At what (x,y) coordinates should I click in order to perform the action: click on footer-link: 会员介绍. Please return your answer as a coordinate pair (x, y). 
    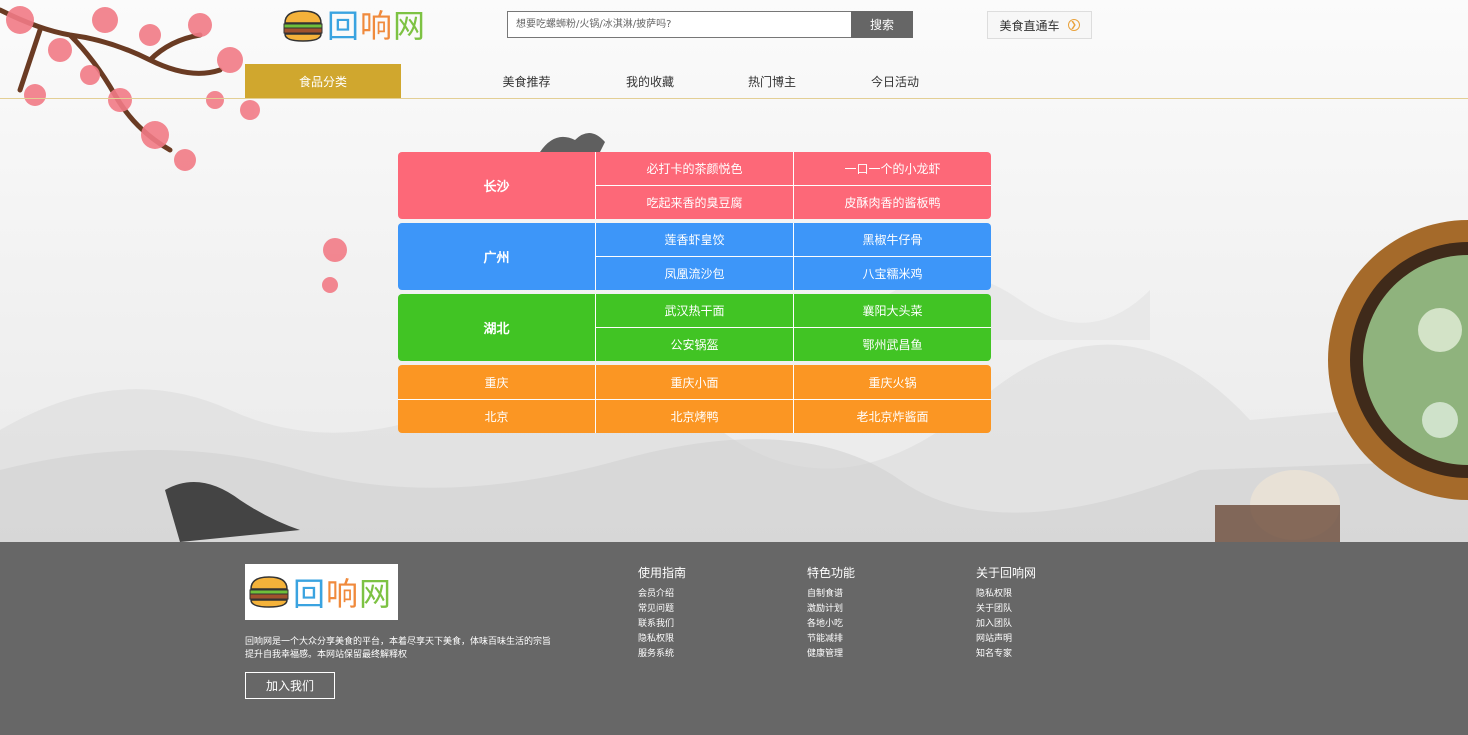
    Looking at the image, I should click on (662, 594).